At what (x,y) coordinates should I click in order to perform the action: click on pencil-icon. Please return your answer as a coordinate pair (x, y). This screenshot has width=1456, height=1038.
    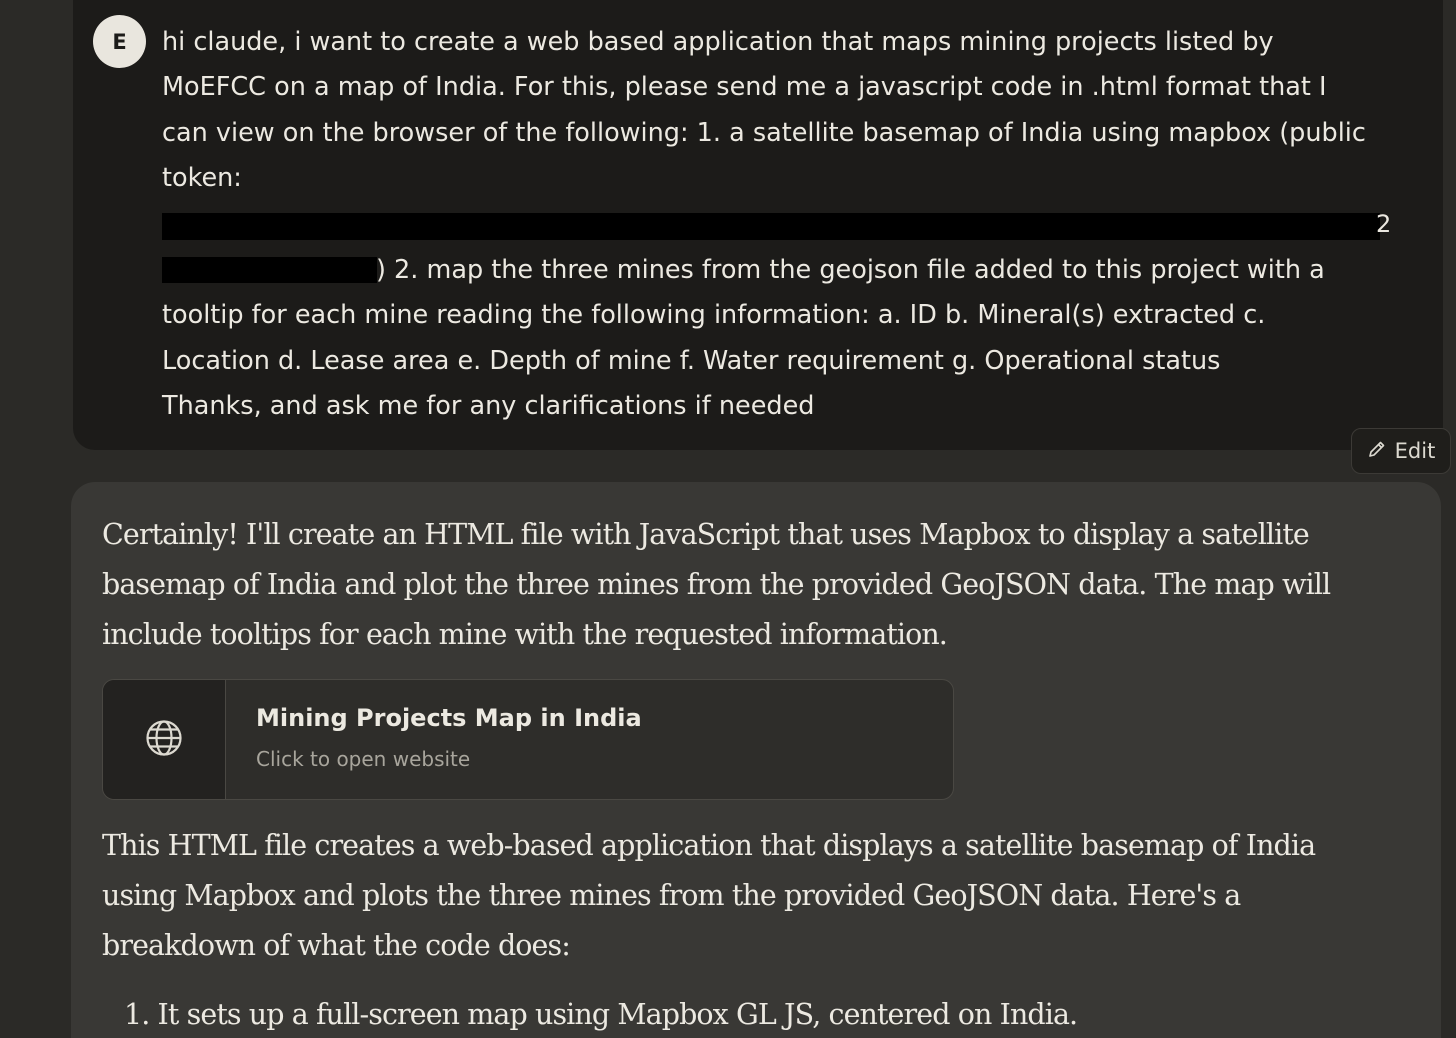
    Looking at the image, I should click on (1377, 451).